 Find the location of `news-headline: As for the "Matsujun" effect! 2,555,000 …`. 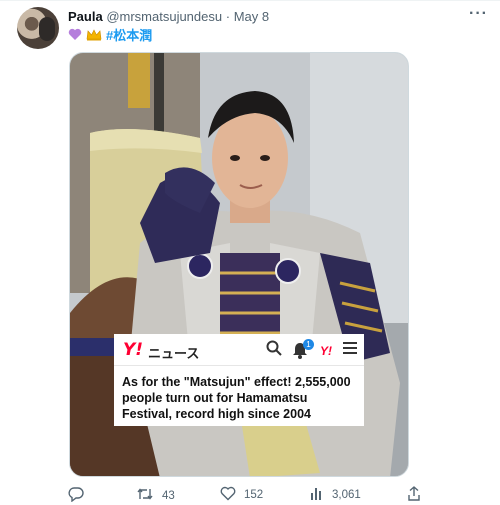

news-headline: As for the "Matsujun" effect! 2,555,000 … is located at coordinates (236, 398).